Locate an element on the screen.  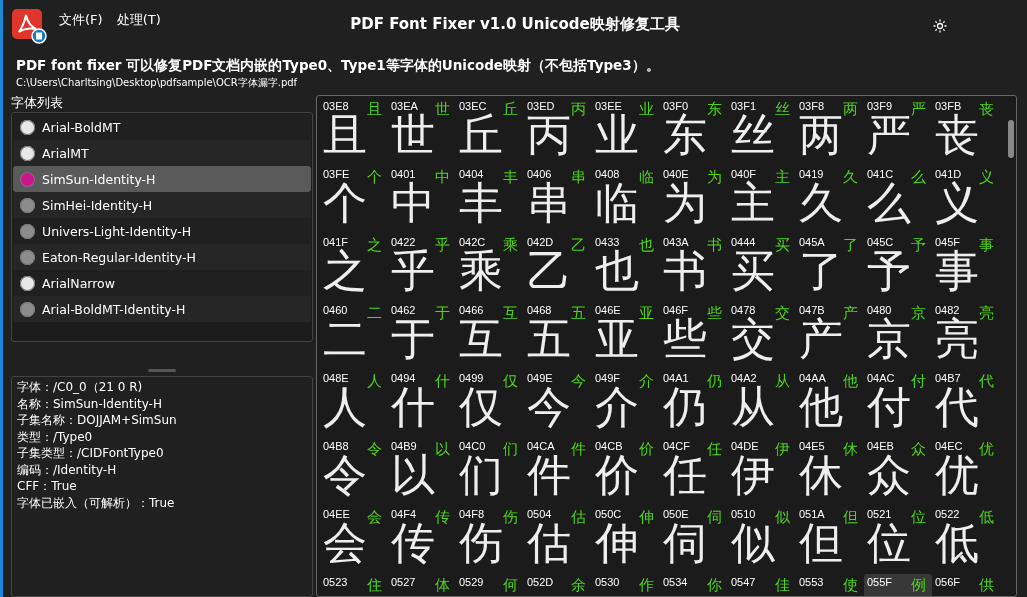
unicode-char: 买 is located at coordinates (782, 245).